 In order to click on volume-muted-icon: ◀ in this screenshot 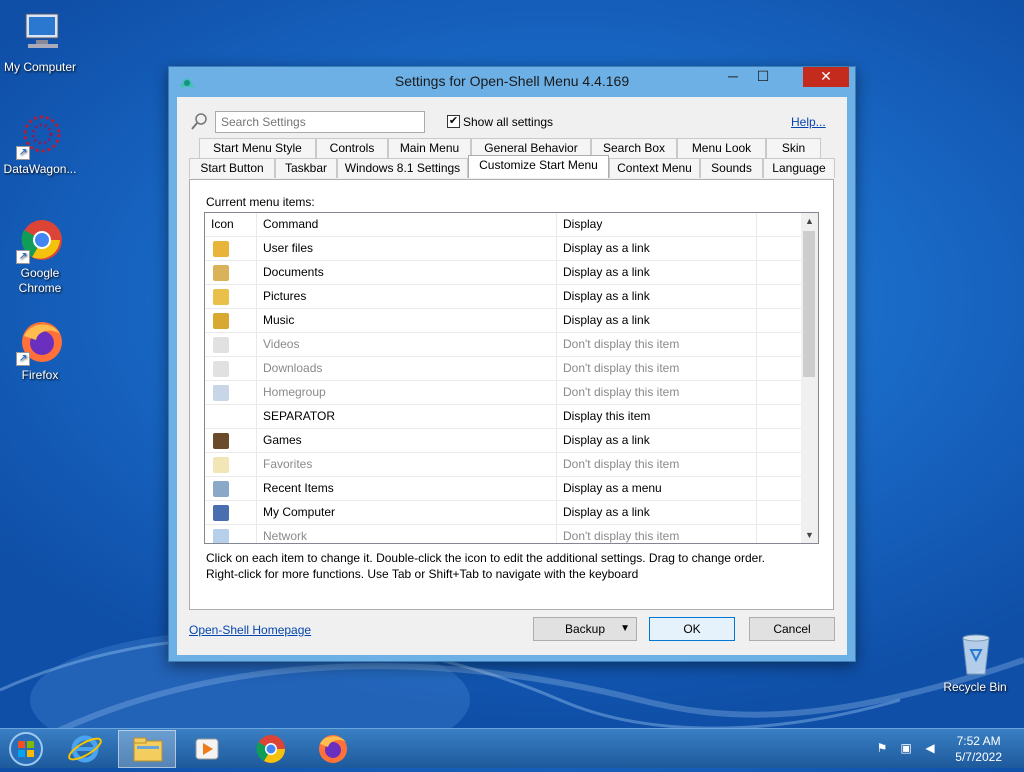, I will do `click(930, 749)`.